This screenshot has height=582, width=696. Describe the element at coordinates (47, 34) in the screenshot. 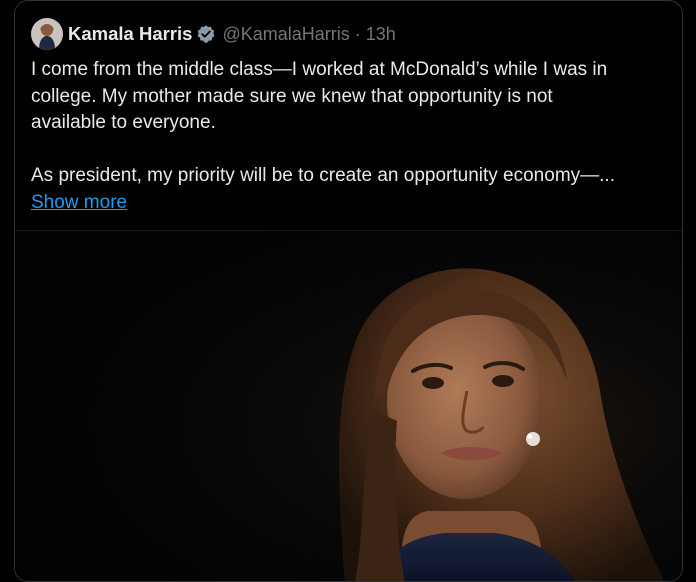

I see `avatar` at that location.